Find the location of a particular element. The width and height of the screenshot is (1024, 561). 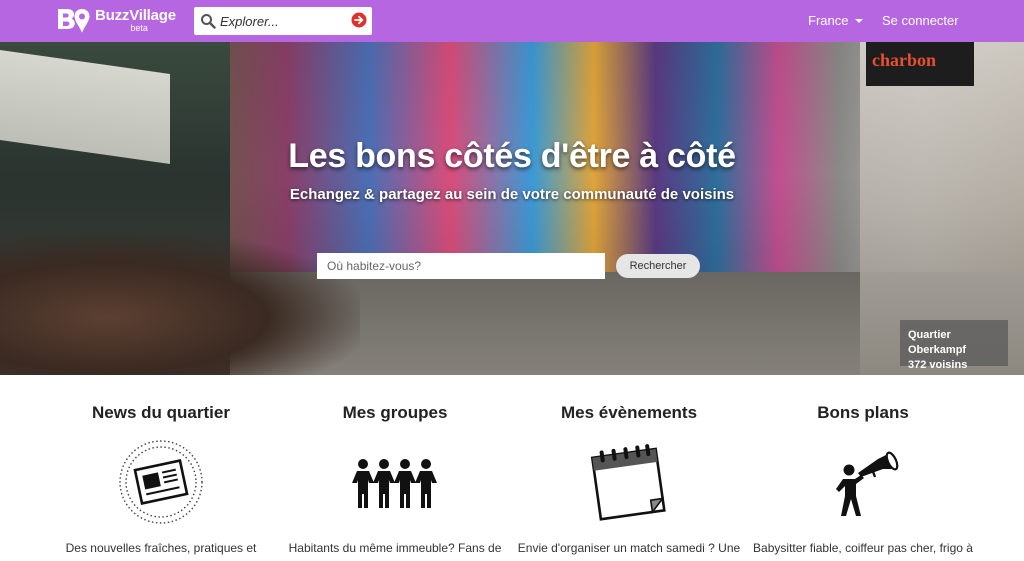

feature-title: Bons plans is located at coordinates (863, 412).